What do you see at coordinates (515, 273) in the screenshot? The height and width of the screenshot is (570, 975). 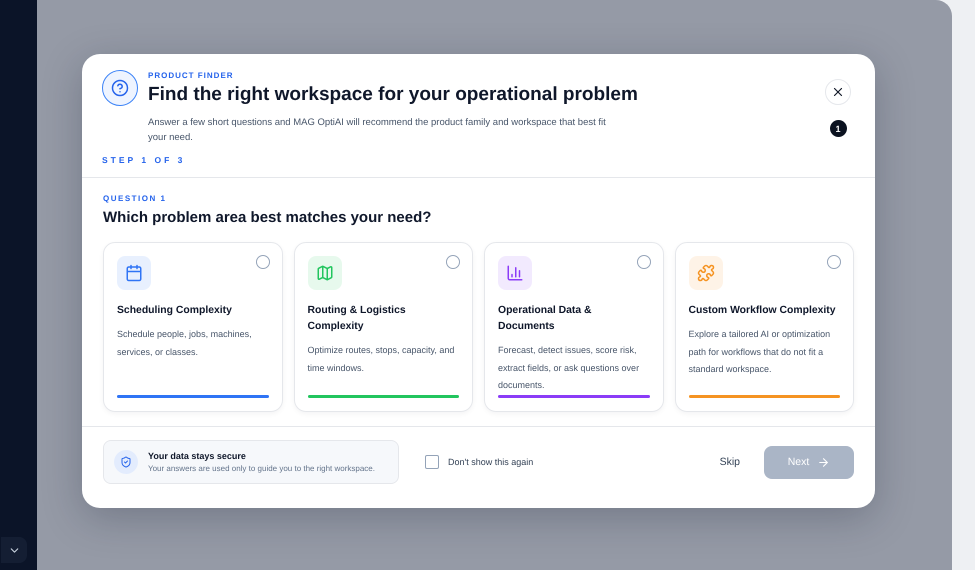 I see `bar-chart-icon` at bounding box center [515, 273].